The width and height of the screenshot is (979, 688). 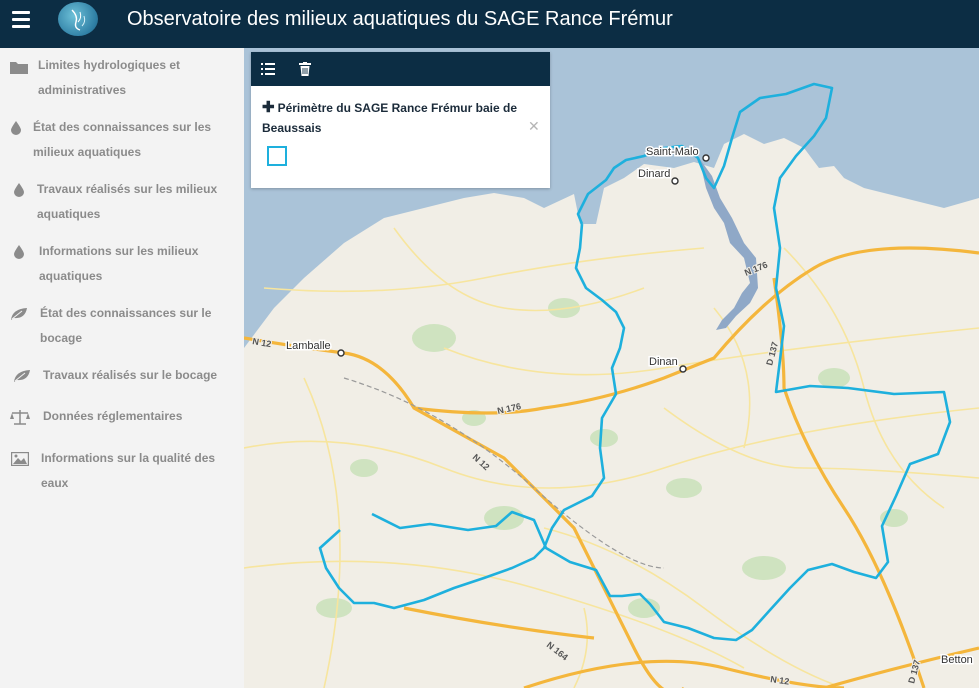 I want to click on sidebar-item-label: Données réglementaires, so click(x=113, y=416).